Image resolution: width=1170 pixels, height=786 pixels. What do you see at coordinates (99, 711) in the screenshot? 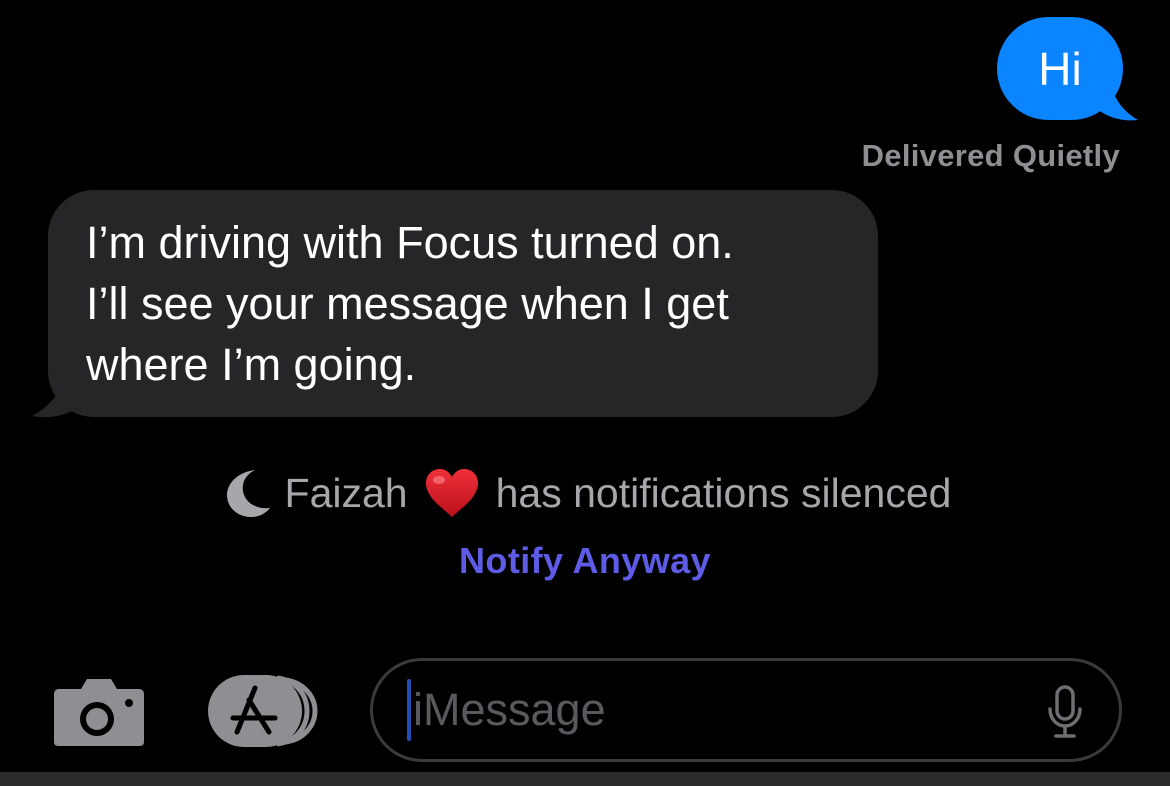
I see `camera-icon` at bounding box center [99, 711].